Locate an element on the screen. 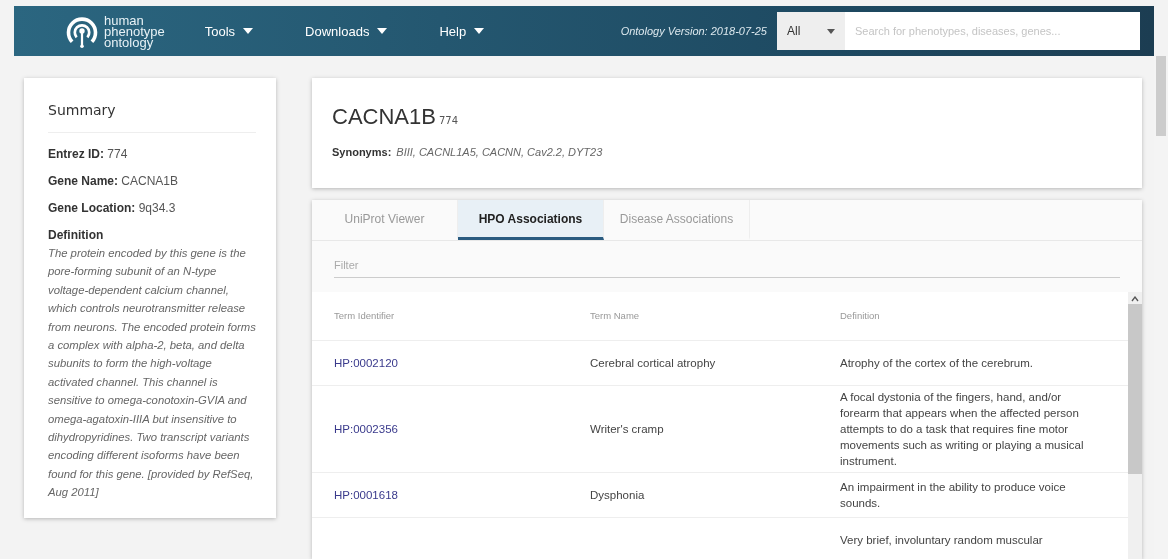 The height and width of the screenshot is (559, 1168). term-id-link: HP:0001618 is located at coordinates (366, 495).